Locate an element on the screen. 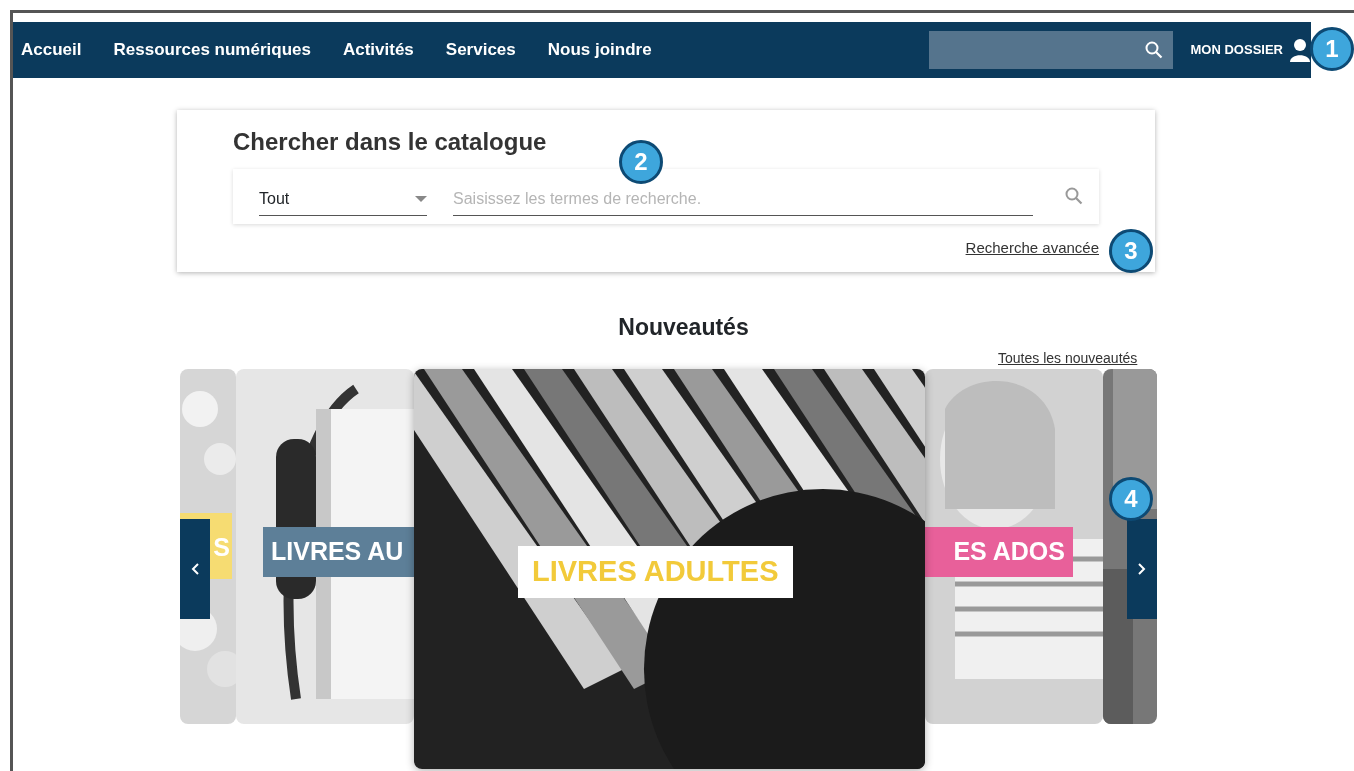 This screenshot has height=771, width=1354. chevron-left-icon is located at coordinates (195, 569).